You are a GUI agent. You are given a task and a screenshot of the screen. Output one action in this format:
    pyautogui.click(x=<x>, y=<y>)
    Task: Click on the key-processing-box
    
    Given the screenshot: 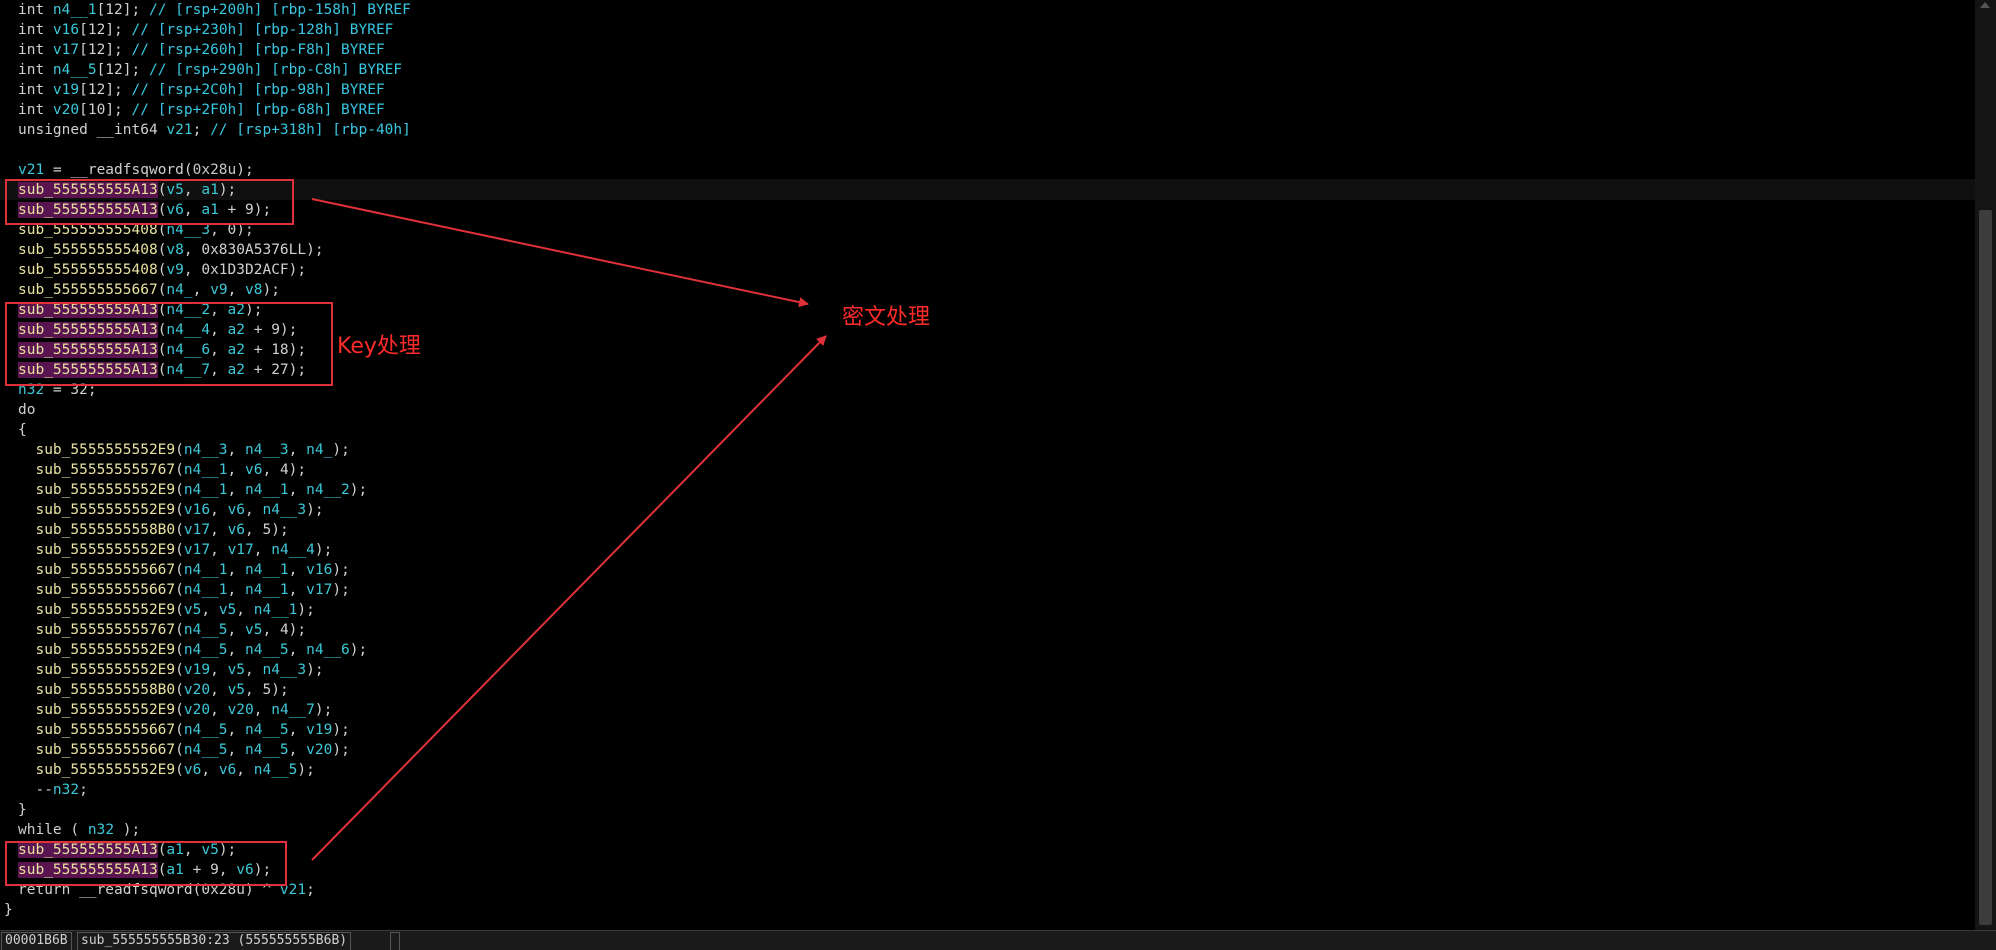 What is the action you would take?
    pyautogui.click(x=169, y=344)
    